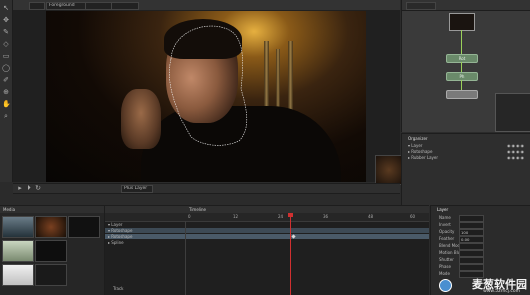  I want to click on viewer-mode-select, so click(99, 6).